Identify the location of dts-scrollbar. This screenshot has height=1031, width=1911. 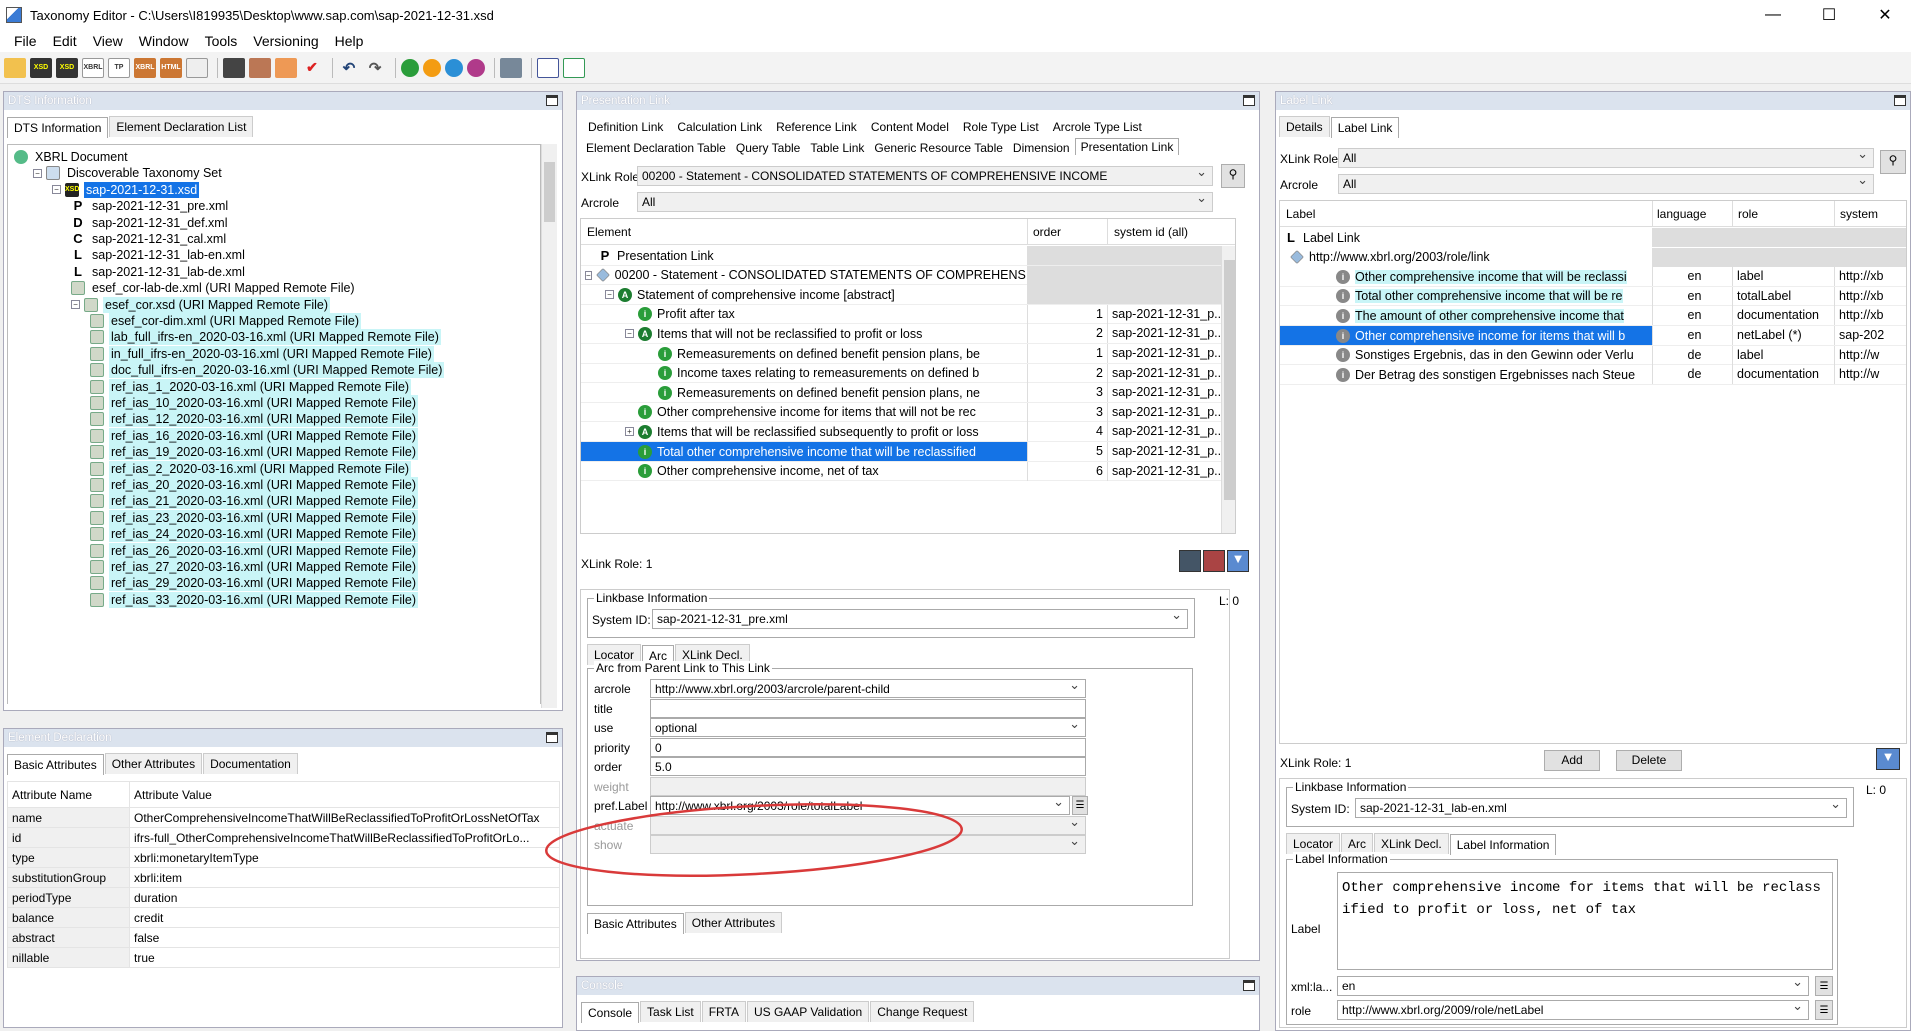
(549, 426).